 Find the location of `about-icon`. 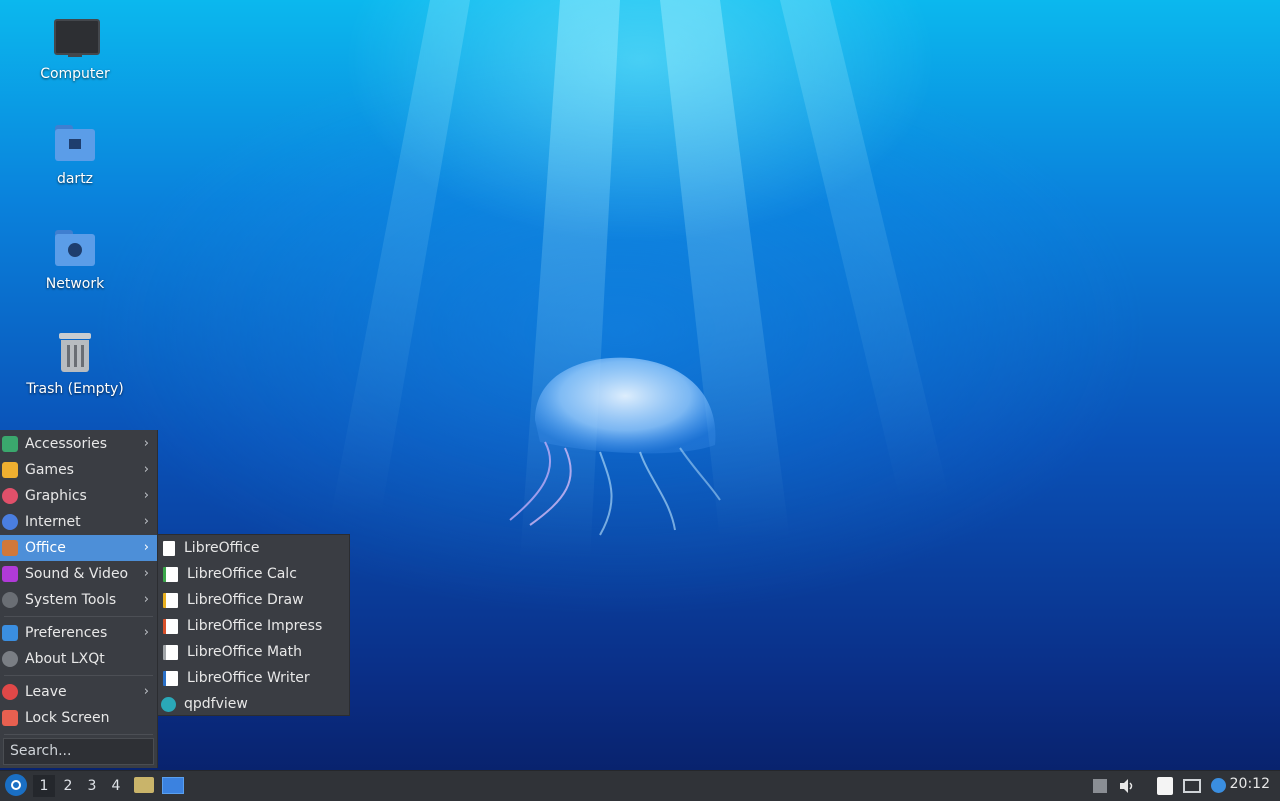

about-icon is located at coordinates (10, 659).